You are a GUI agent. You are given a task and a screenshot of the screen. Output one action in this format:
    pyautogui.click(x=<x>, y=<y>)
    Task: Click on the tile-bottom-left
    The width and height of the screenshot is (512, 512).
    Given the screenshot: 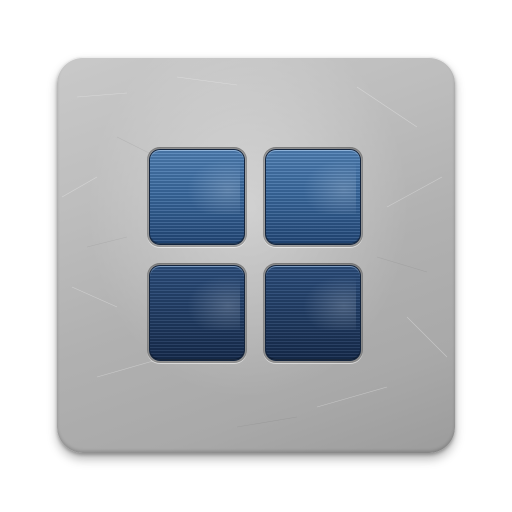 What is the action you would take?
    pyautogui.click(x=197, y=313)
    